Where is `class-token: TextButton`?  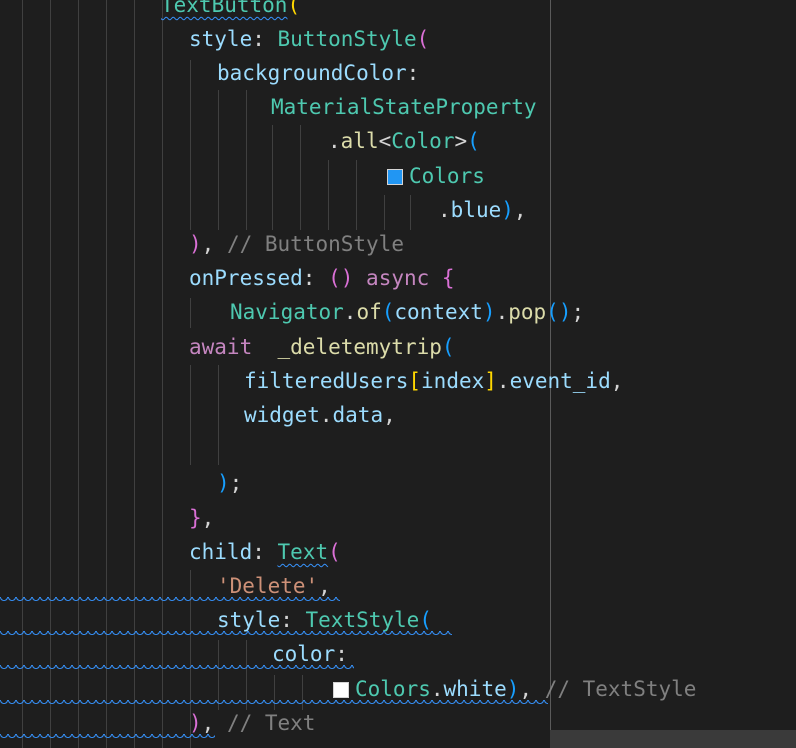 class-token: TextButton is located at coordinates (224, 8).